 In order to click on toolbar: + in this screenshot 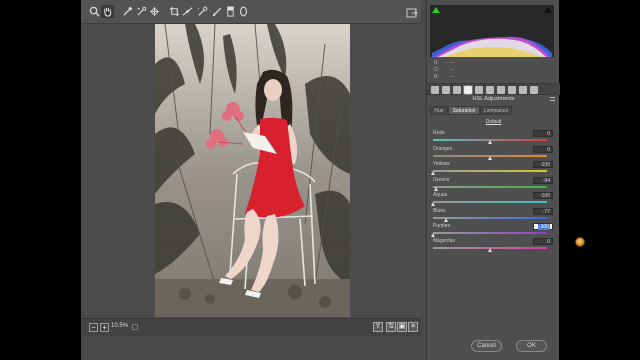, I will do `click(251, 12)`.